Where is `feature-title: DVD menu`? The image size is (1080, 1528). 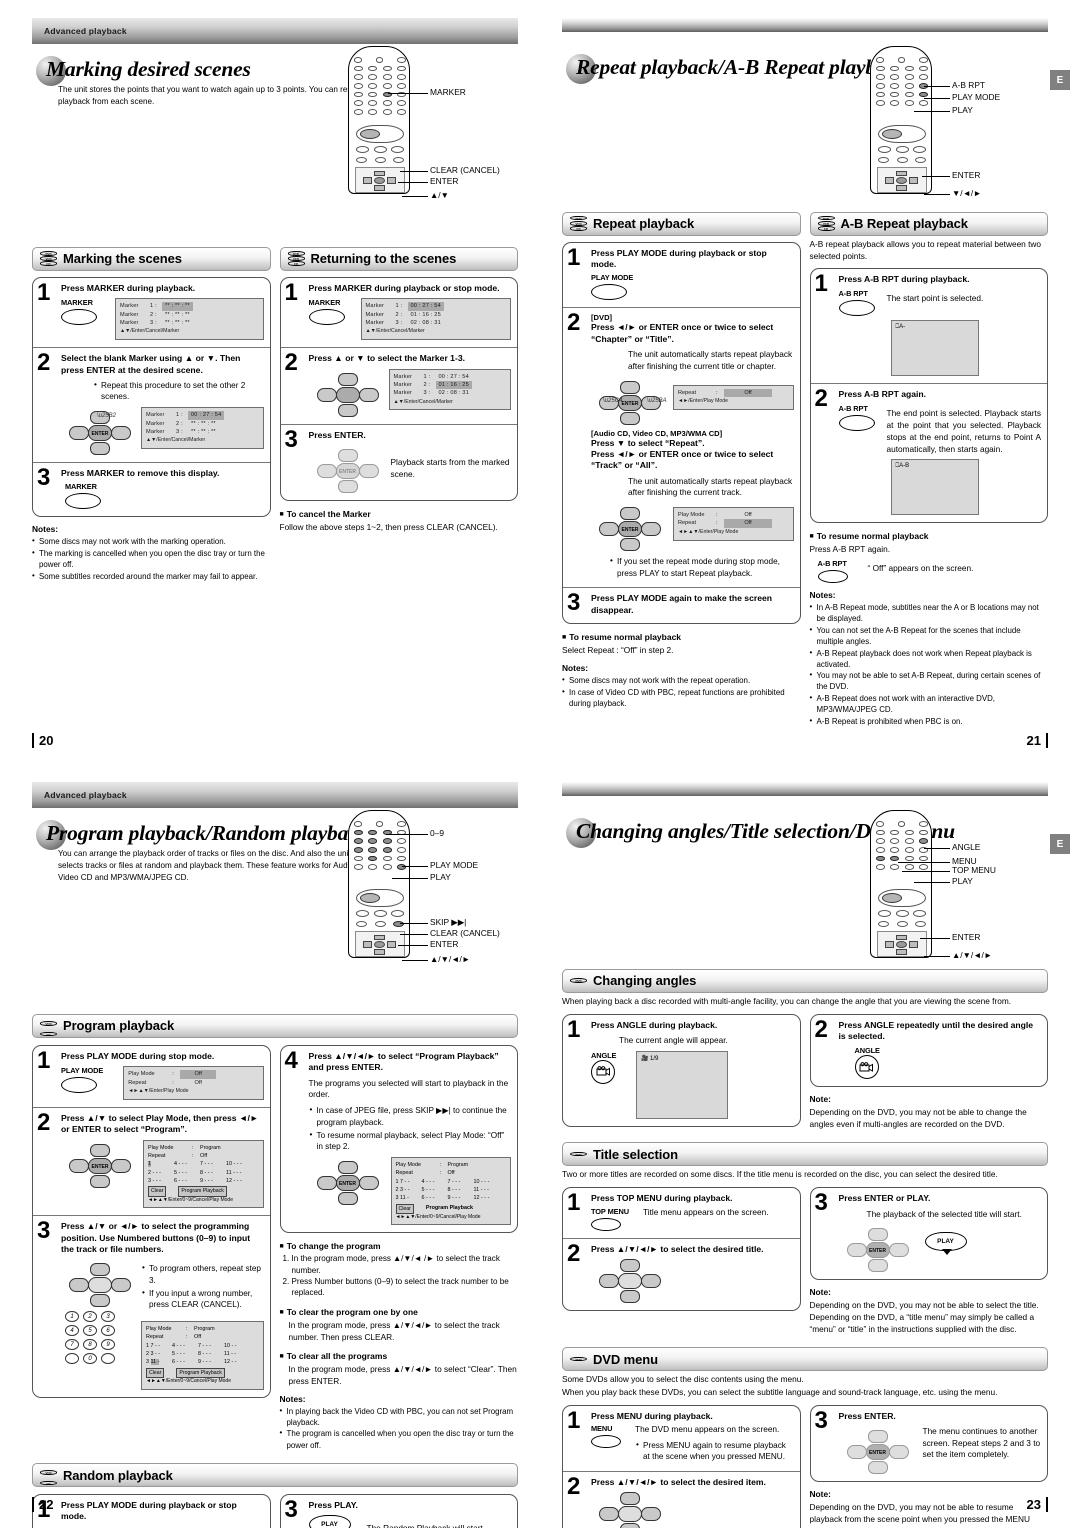
feature-title: DVD menu is located at coordinates (625, 1359).